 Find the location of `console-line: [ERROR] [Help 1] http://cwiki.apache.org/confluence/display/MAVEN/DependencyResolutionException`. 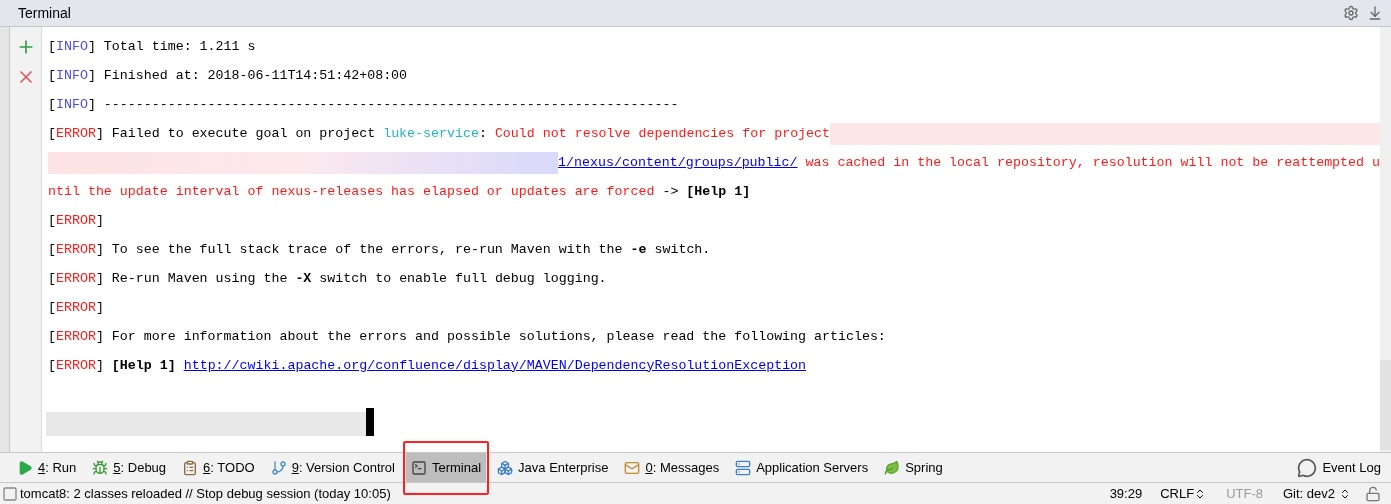

console-line: [ERROR] [Help 1] http://cwiki.apache.org/confluence/display/MAVEN/DependencyResolutionException is located at coordinates (711, 365).